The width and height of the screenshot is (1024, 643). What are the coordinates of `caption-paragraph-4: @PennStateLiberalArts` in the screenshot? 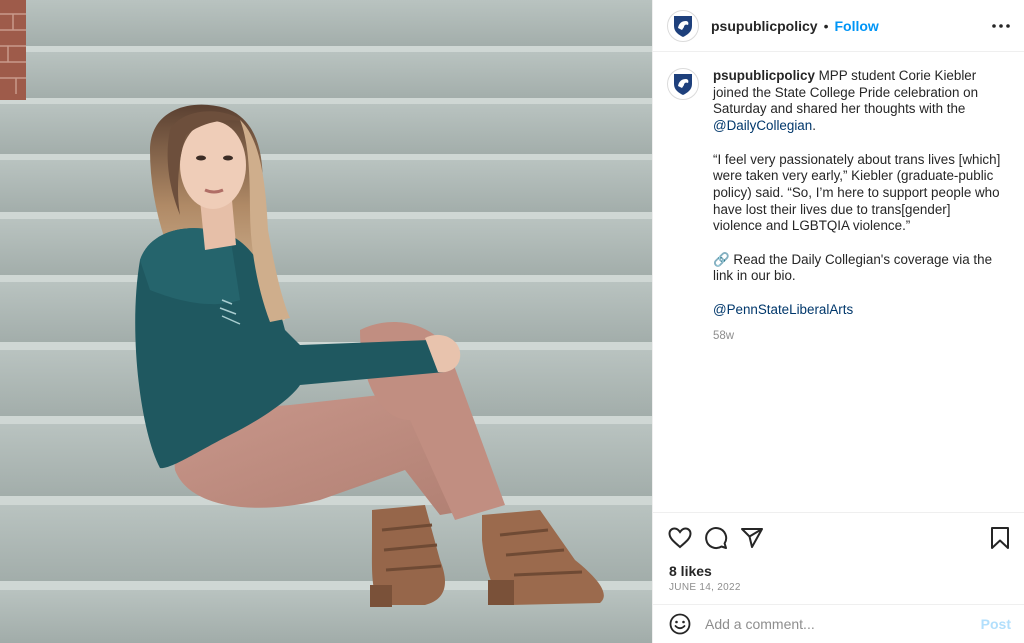 It's located at (858, 310).